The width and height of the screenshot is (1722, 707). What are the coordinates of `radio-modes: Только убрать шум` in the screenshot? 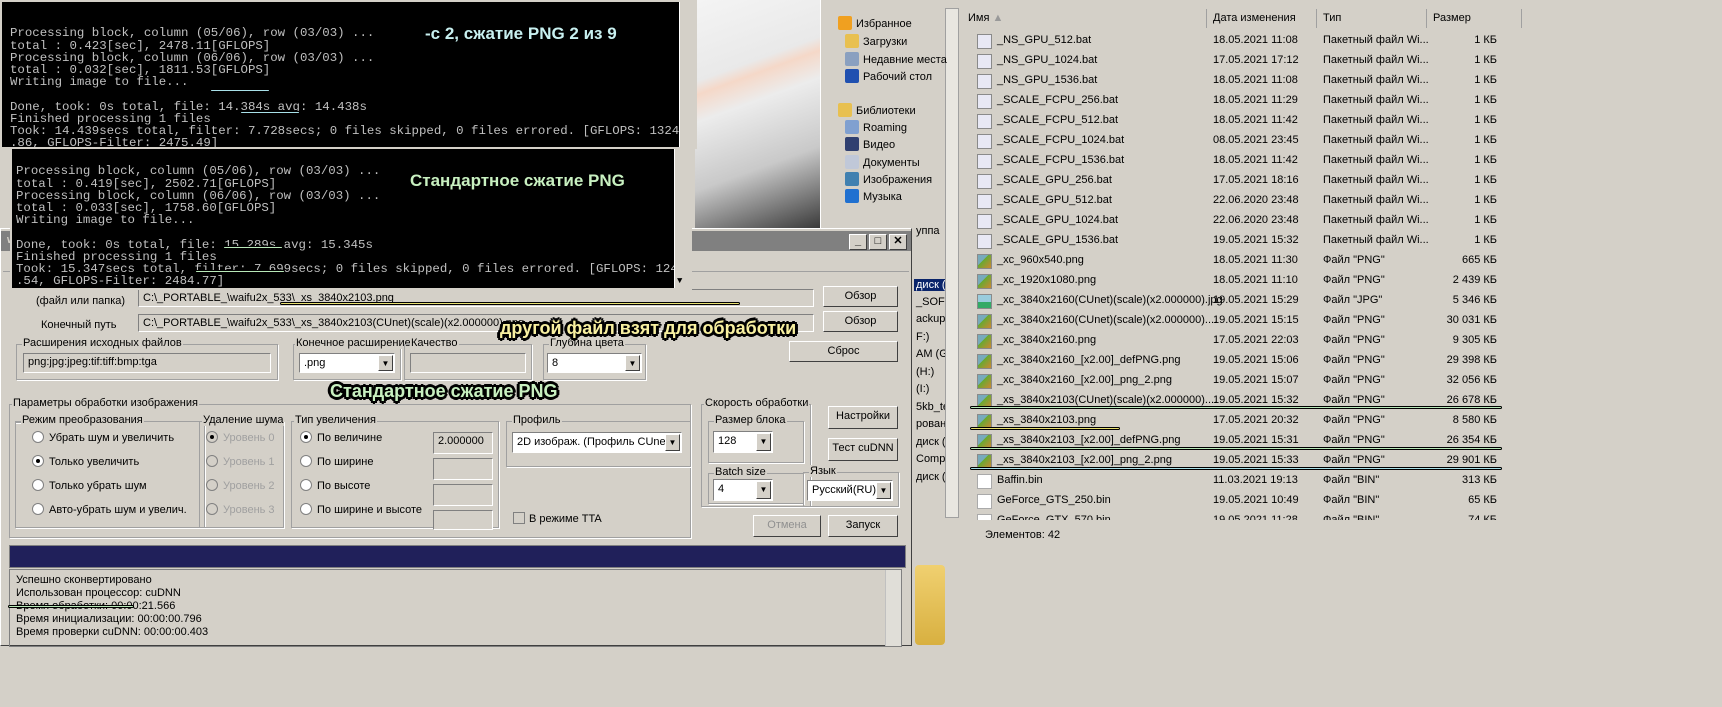 It's located at (89, 485).